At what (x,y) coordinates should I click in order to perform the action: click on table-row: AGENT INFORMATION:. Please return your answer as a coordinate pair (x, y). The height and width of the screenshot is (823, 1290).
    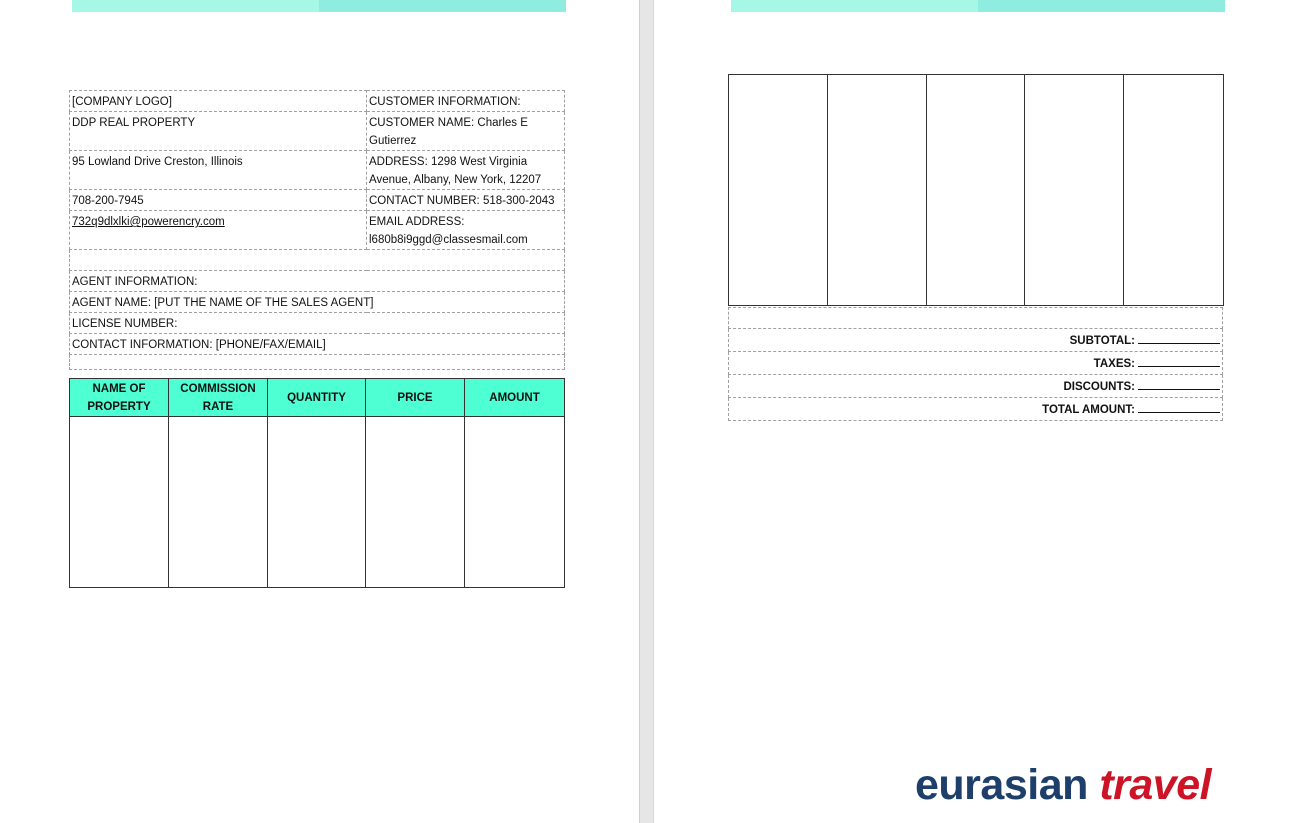
    Looking at the image, I should click on (317, 281).